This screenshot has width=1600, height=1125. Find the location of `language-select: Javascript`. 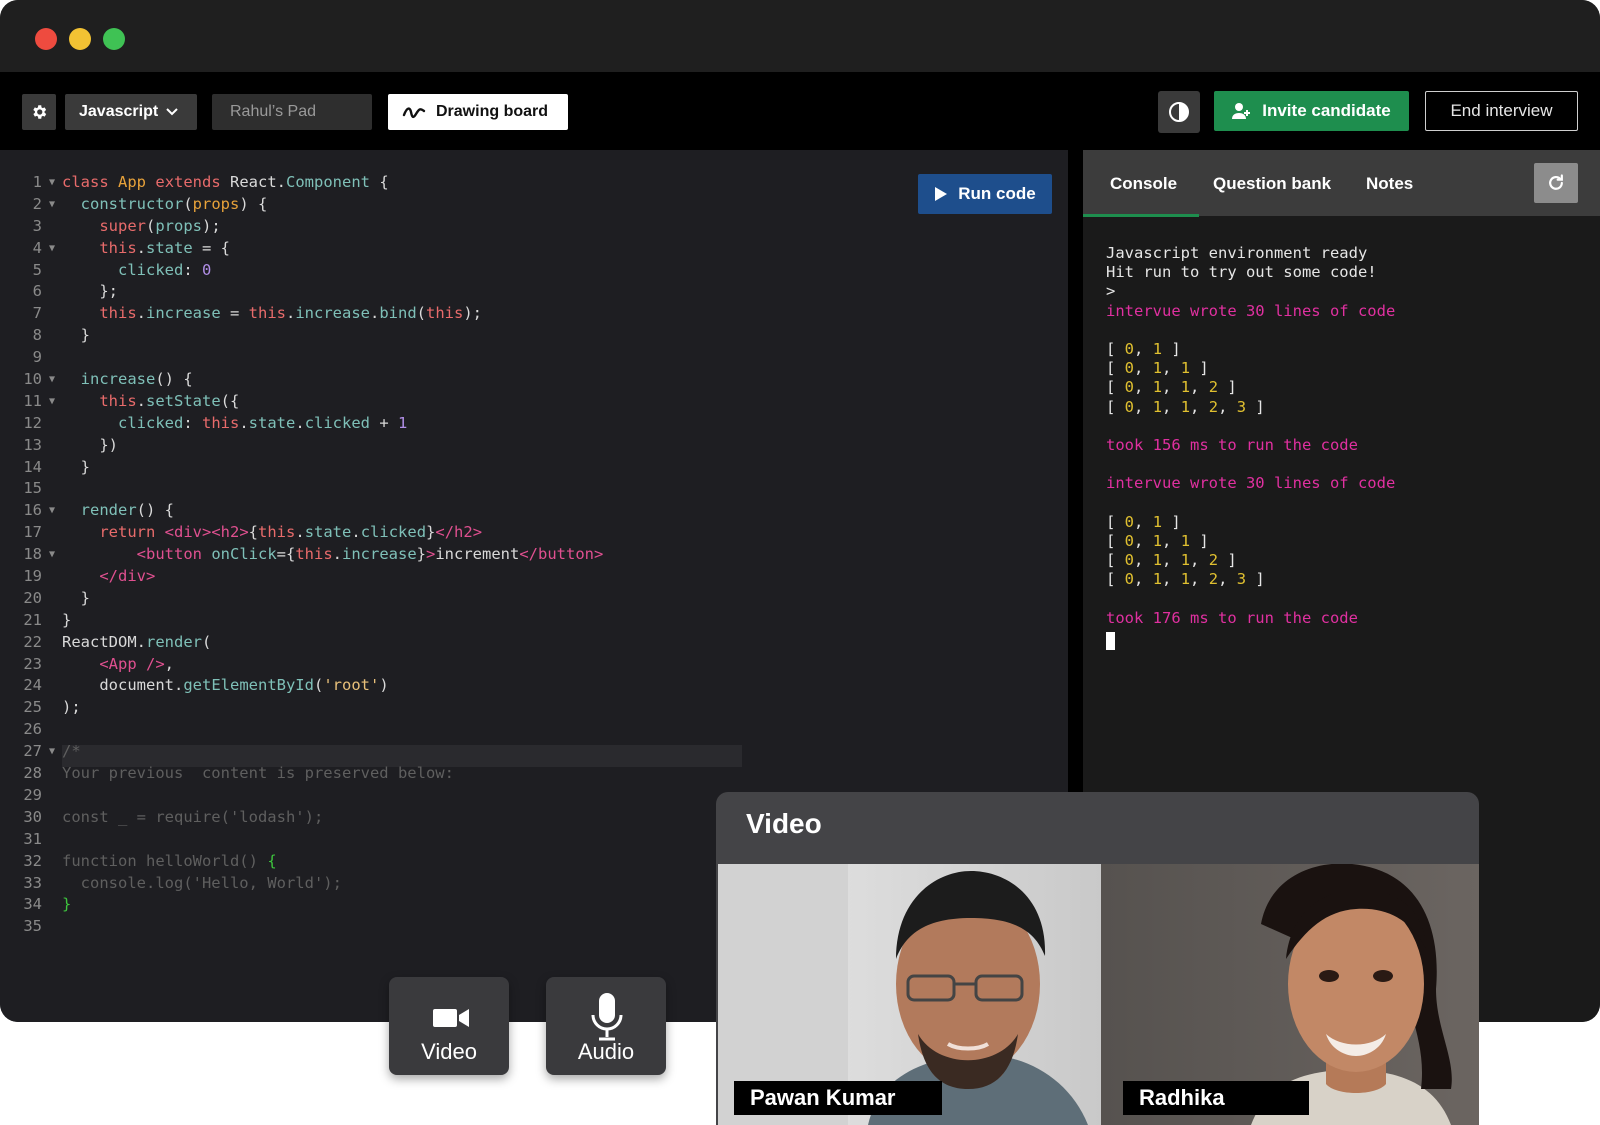

language-select: Javascript is located at coordinates (131, 112).